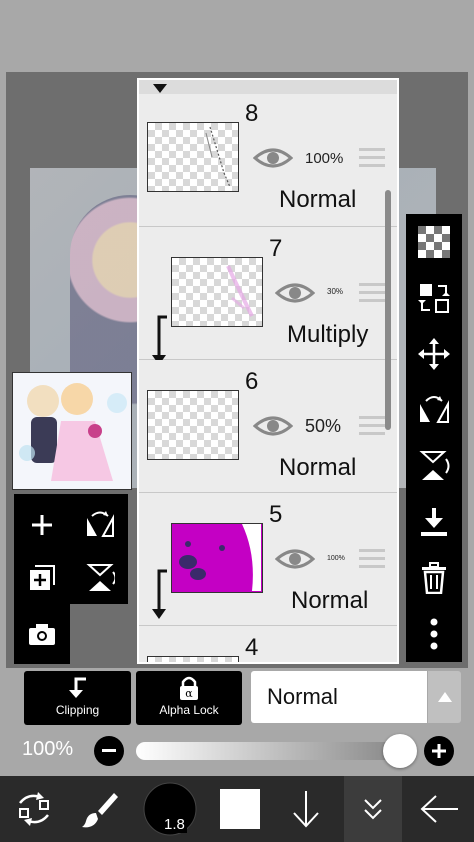 This screenshot has width=474, height=842. I want to click on blend-mode-toggle, so click(444, 697).